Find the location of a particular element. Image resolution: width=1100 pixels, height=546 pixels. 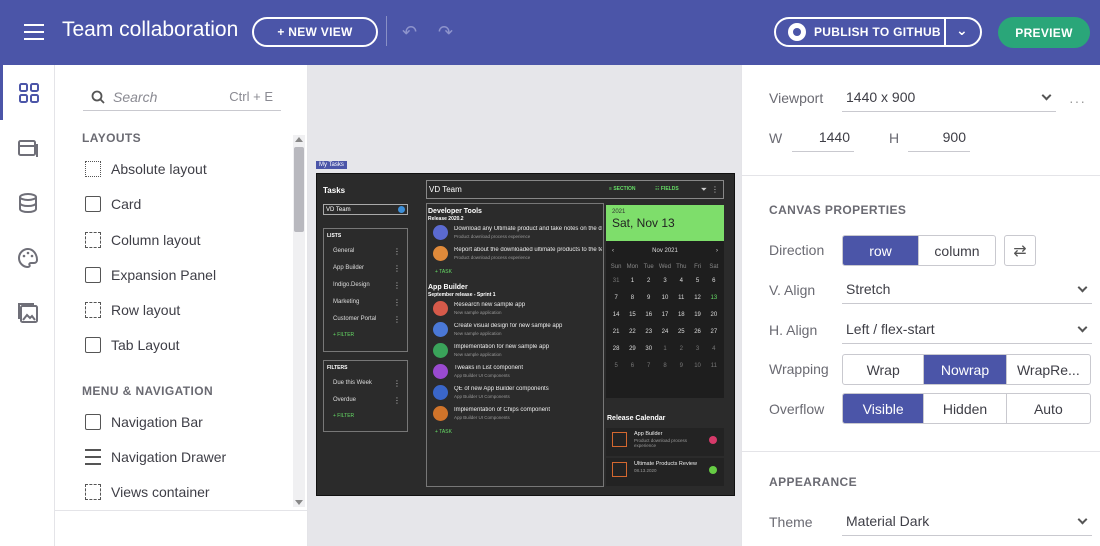

list-item: General is located at coordinates (365, 251).